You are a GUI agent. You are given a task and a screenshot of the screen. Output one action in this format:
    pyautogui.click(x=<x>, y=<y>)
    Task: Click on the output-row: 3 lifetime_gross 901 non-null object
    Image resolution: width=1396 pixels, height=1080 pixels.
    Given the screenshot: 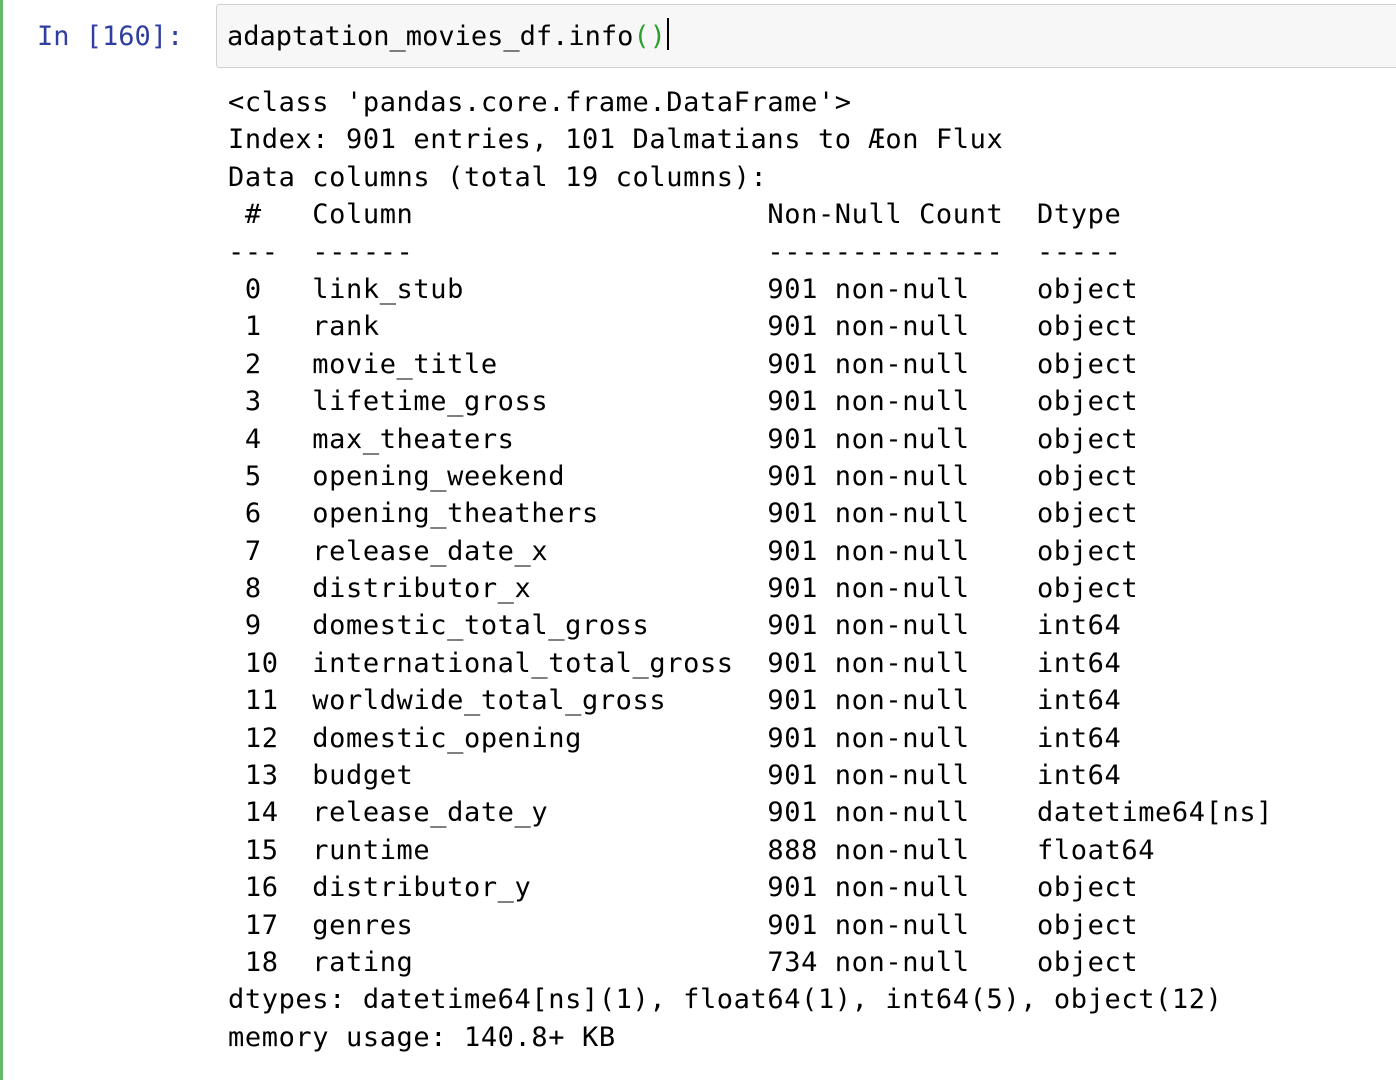 What is the action you would take?
    pyautogui.click(x=683, y=402)
    